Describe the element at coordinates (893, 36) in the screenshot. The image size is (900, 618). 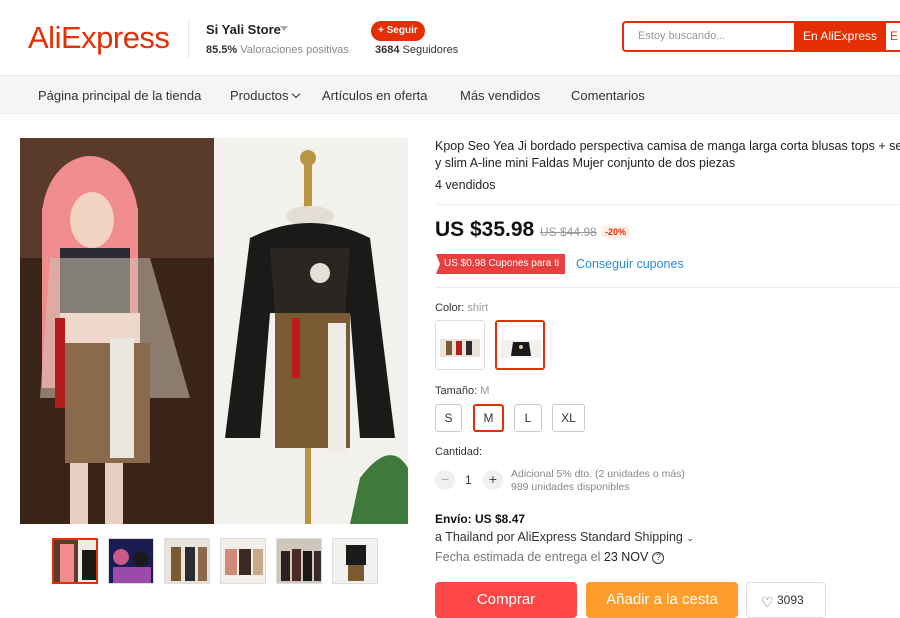
I see `search-store-button: E` at that location.